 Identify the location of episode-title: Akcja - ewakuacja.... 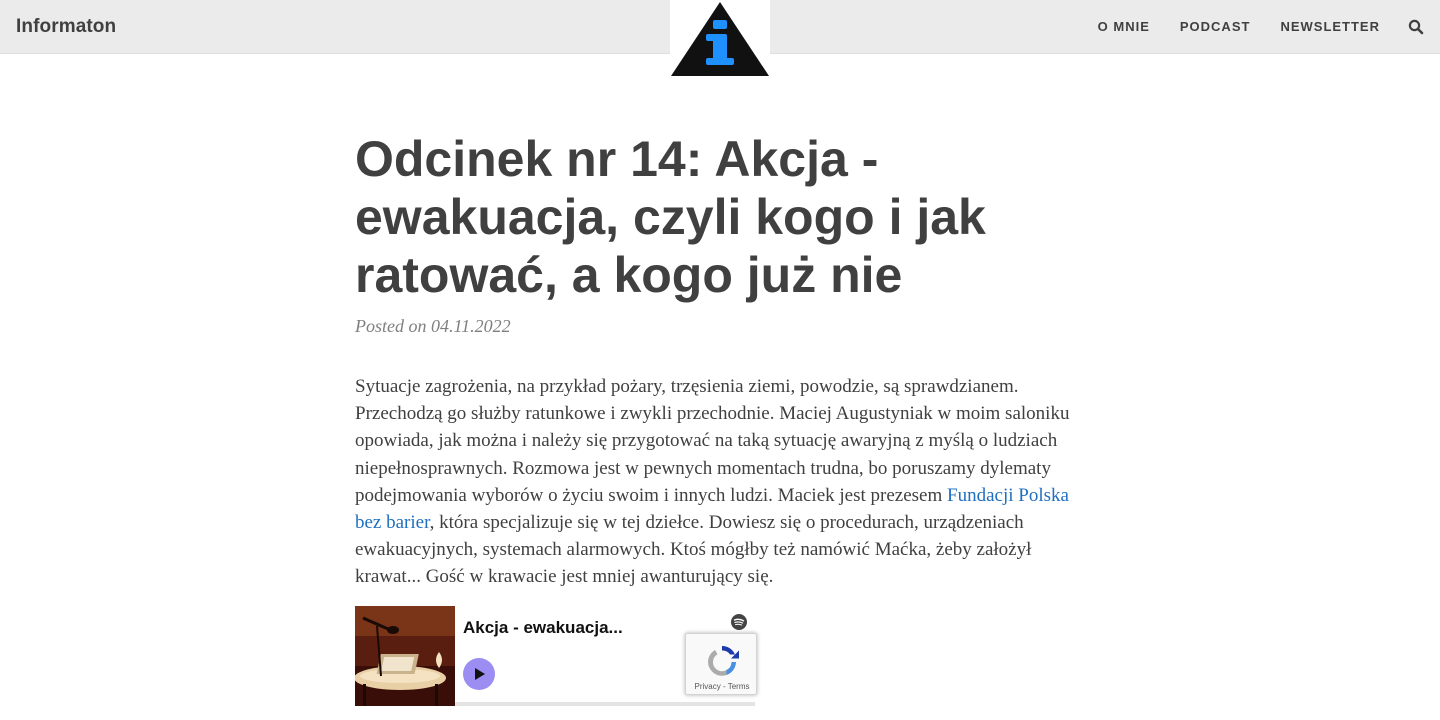
(543, 628).